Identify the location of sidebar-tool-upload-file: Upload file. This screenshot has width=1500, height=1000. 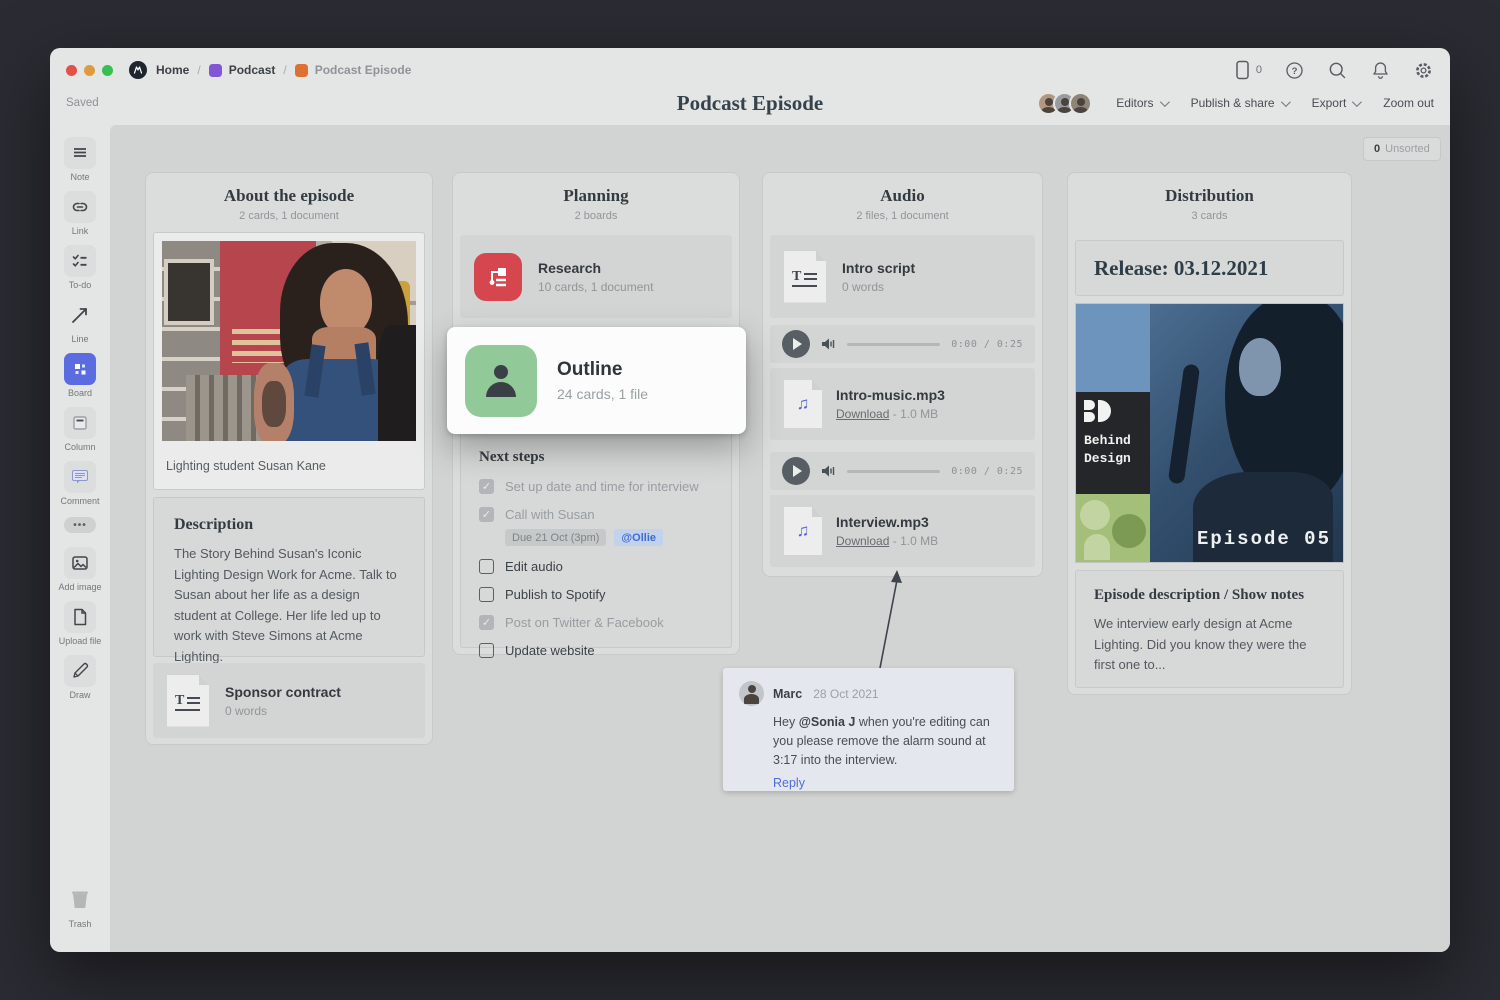
(80, 623).